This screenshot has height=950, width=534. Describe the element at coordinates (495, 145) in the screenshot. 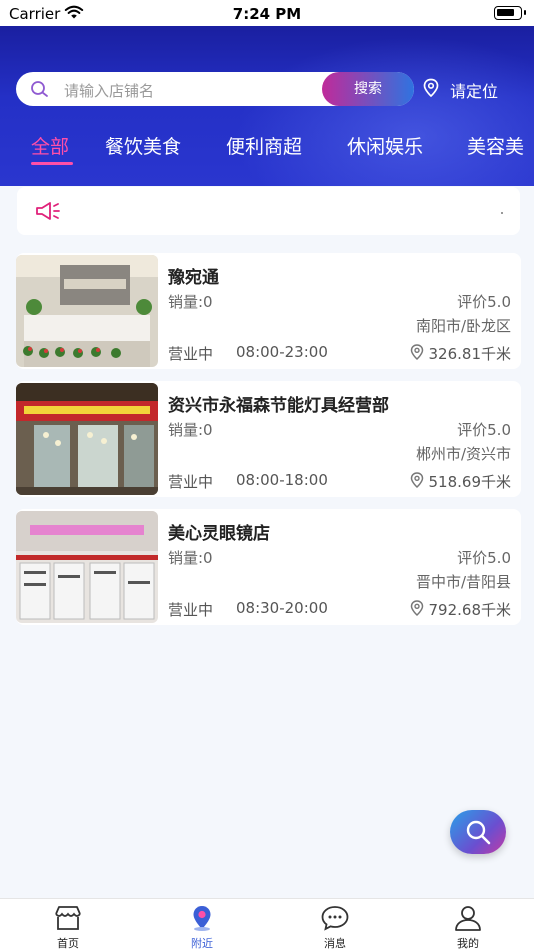

I see `tab-beauty: 美容美` at that location.